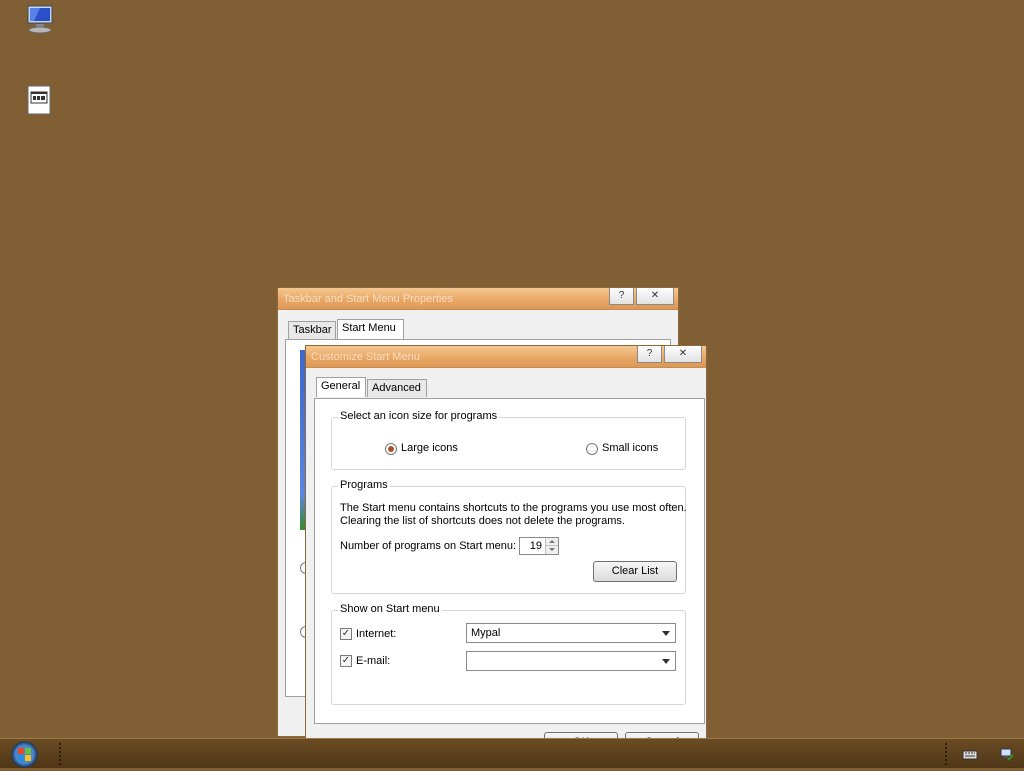 The width and height of the screenshot is (1024, 771). Describe the element at coordinates (24, 754) in the screenshot. I see `start-orb-icon` at that location.